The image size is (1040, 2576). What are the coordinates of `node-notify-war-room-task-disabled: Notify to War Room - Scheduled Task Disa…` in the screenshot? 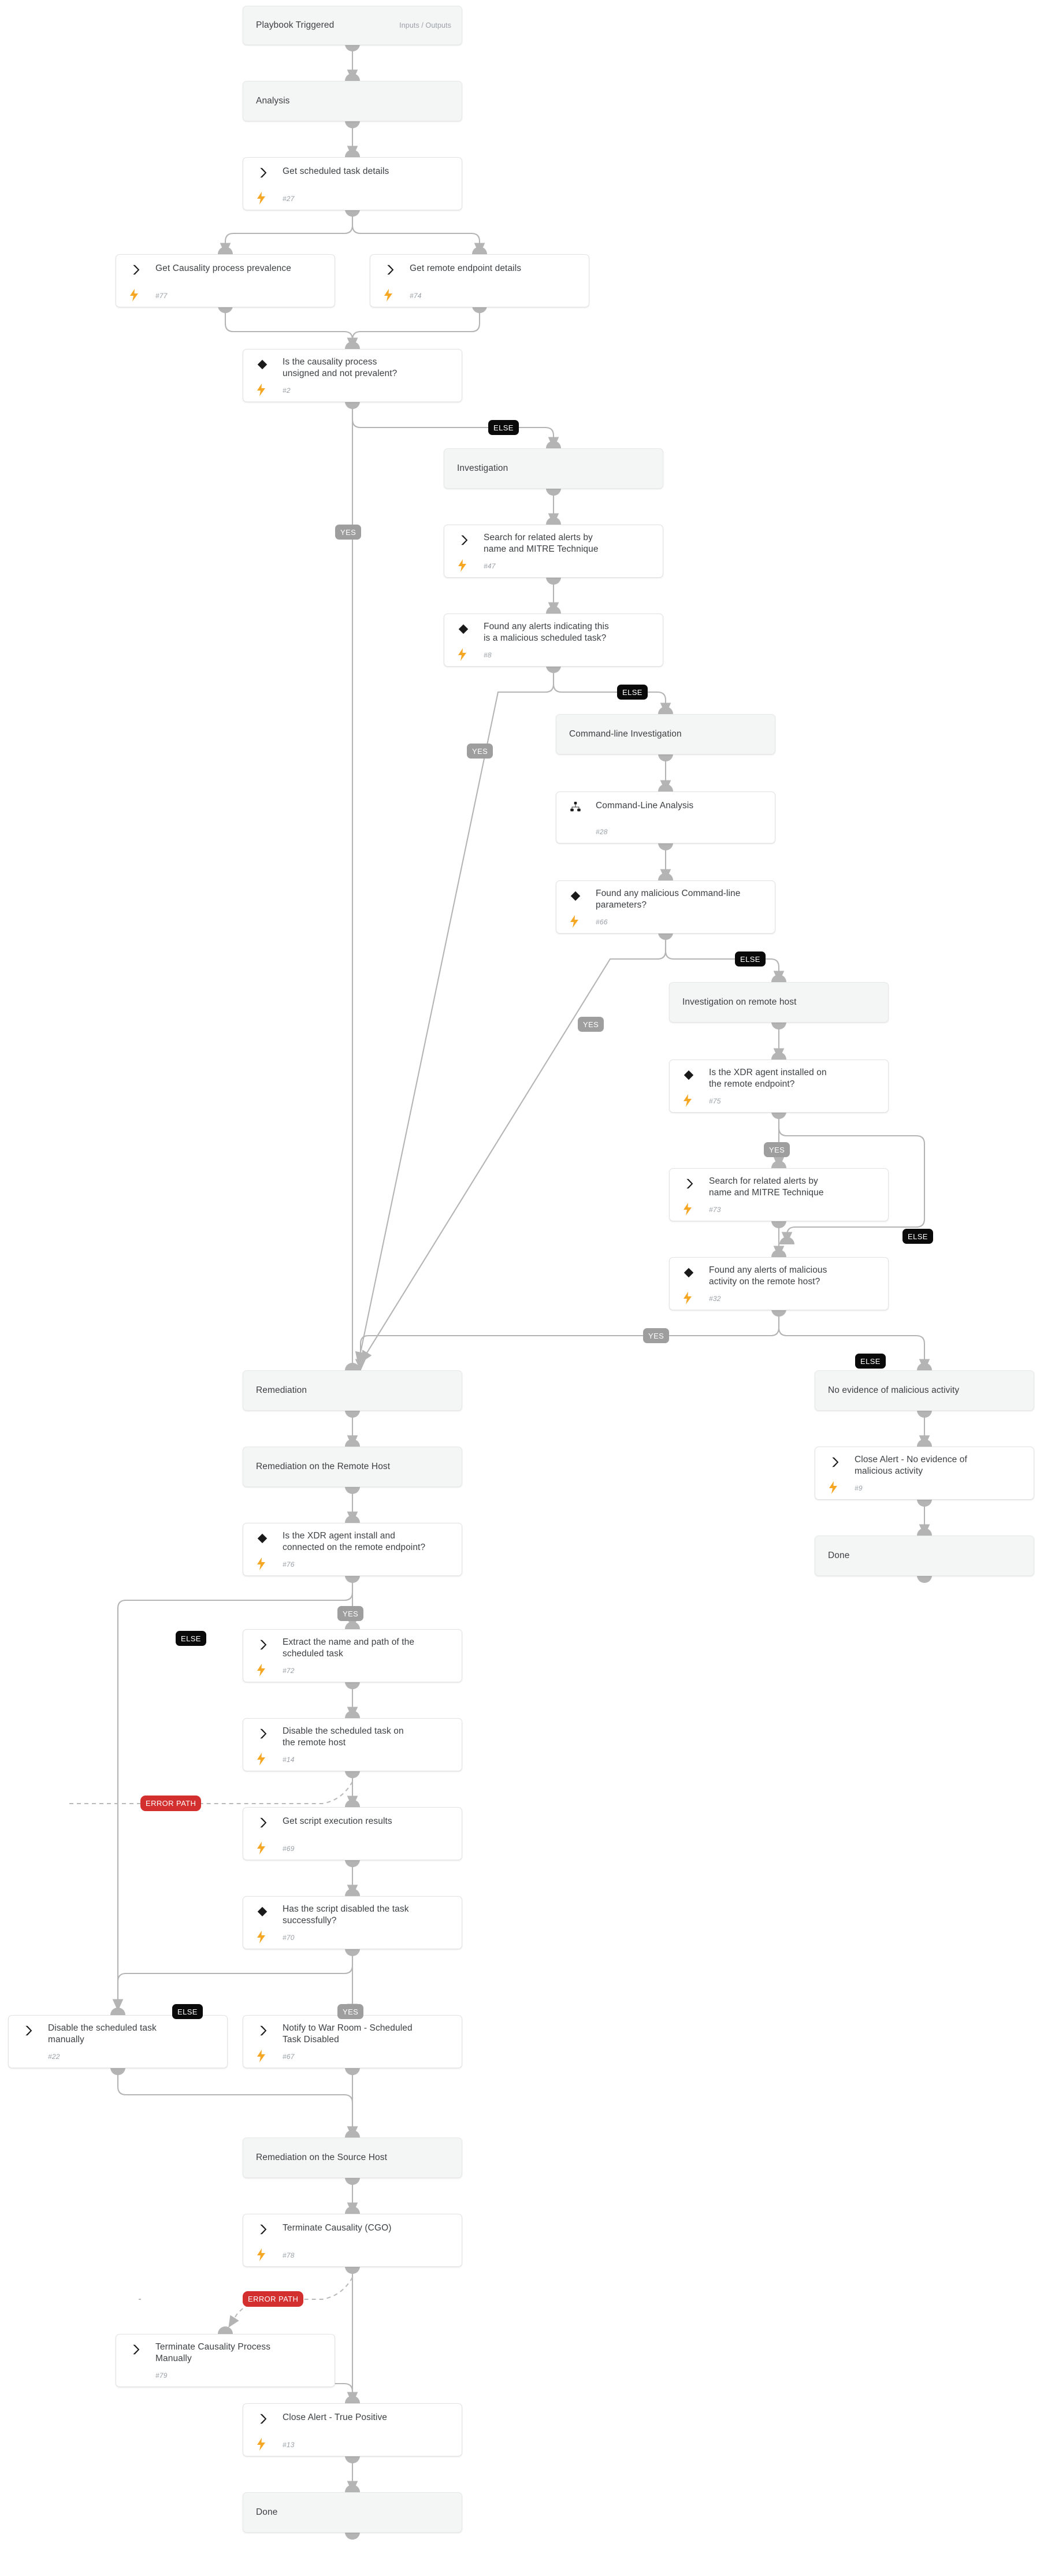 It's located at (352, 2041).